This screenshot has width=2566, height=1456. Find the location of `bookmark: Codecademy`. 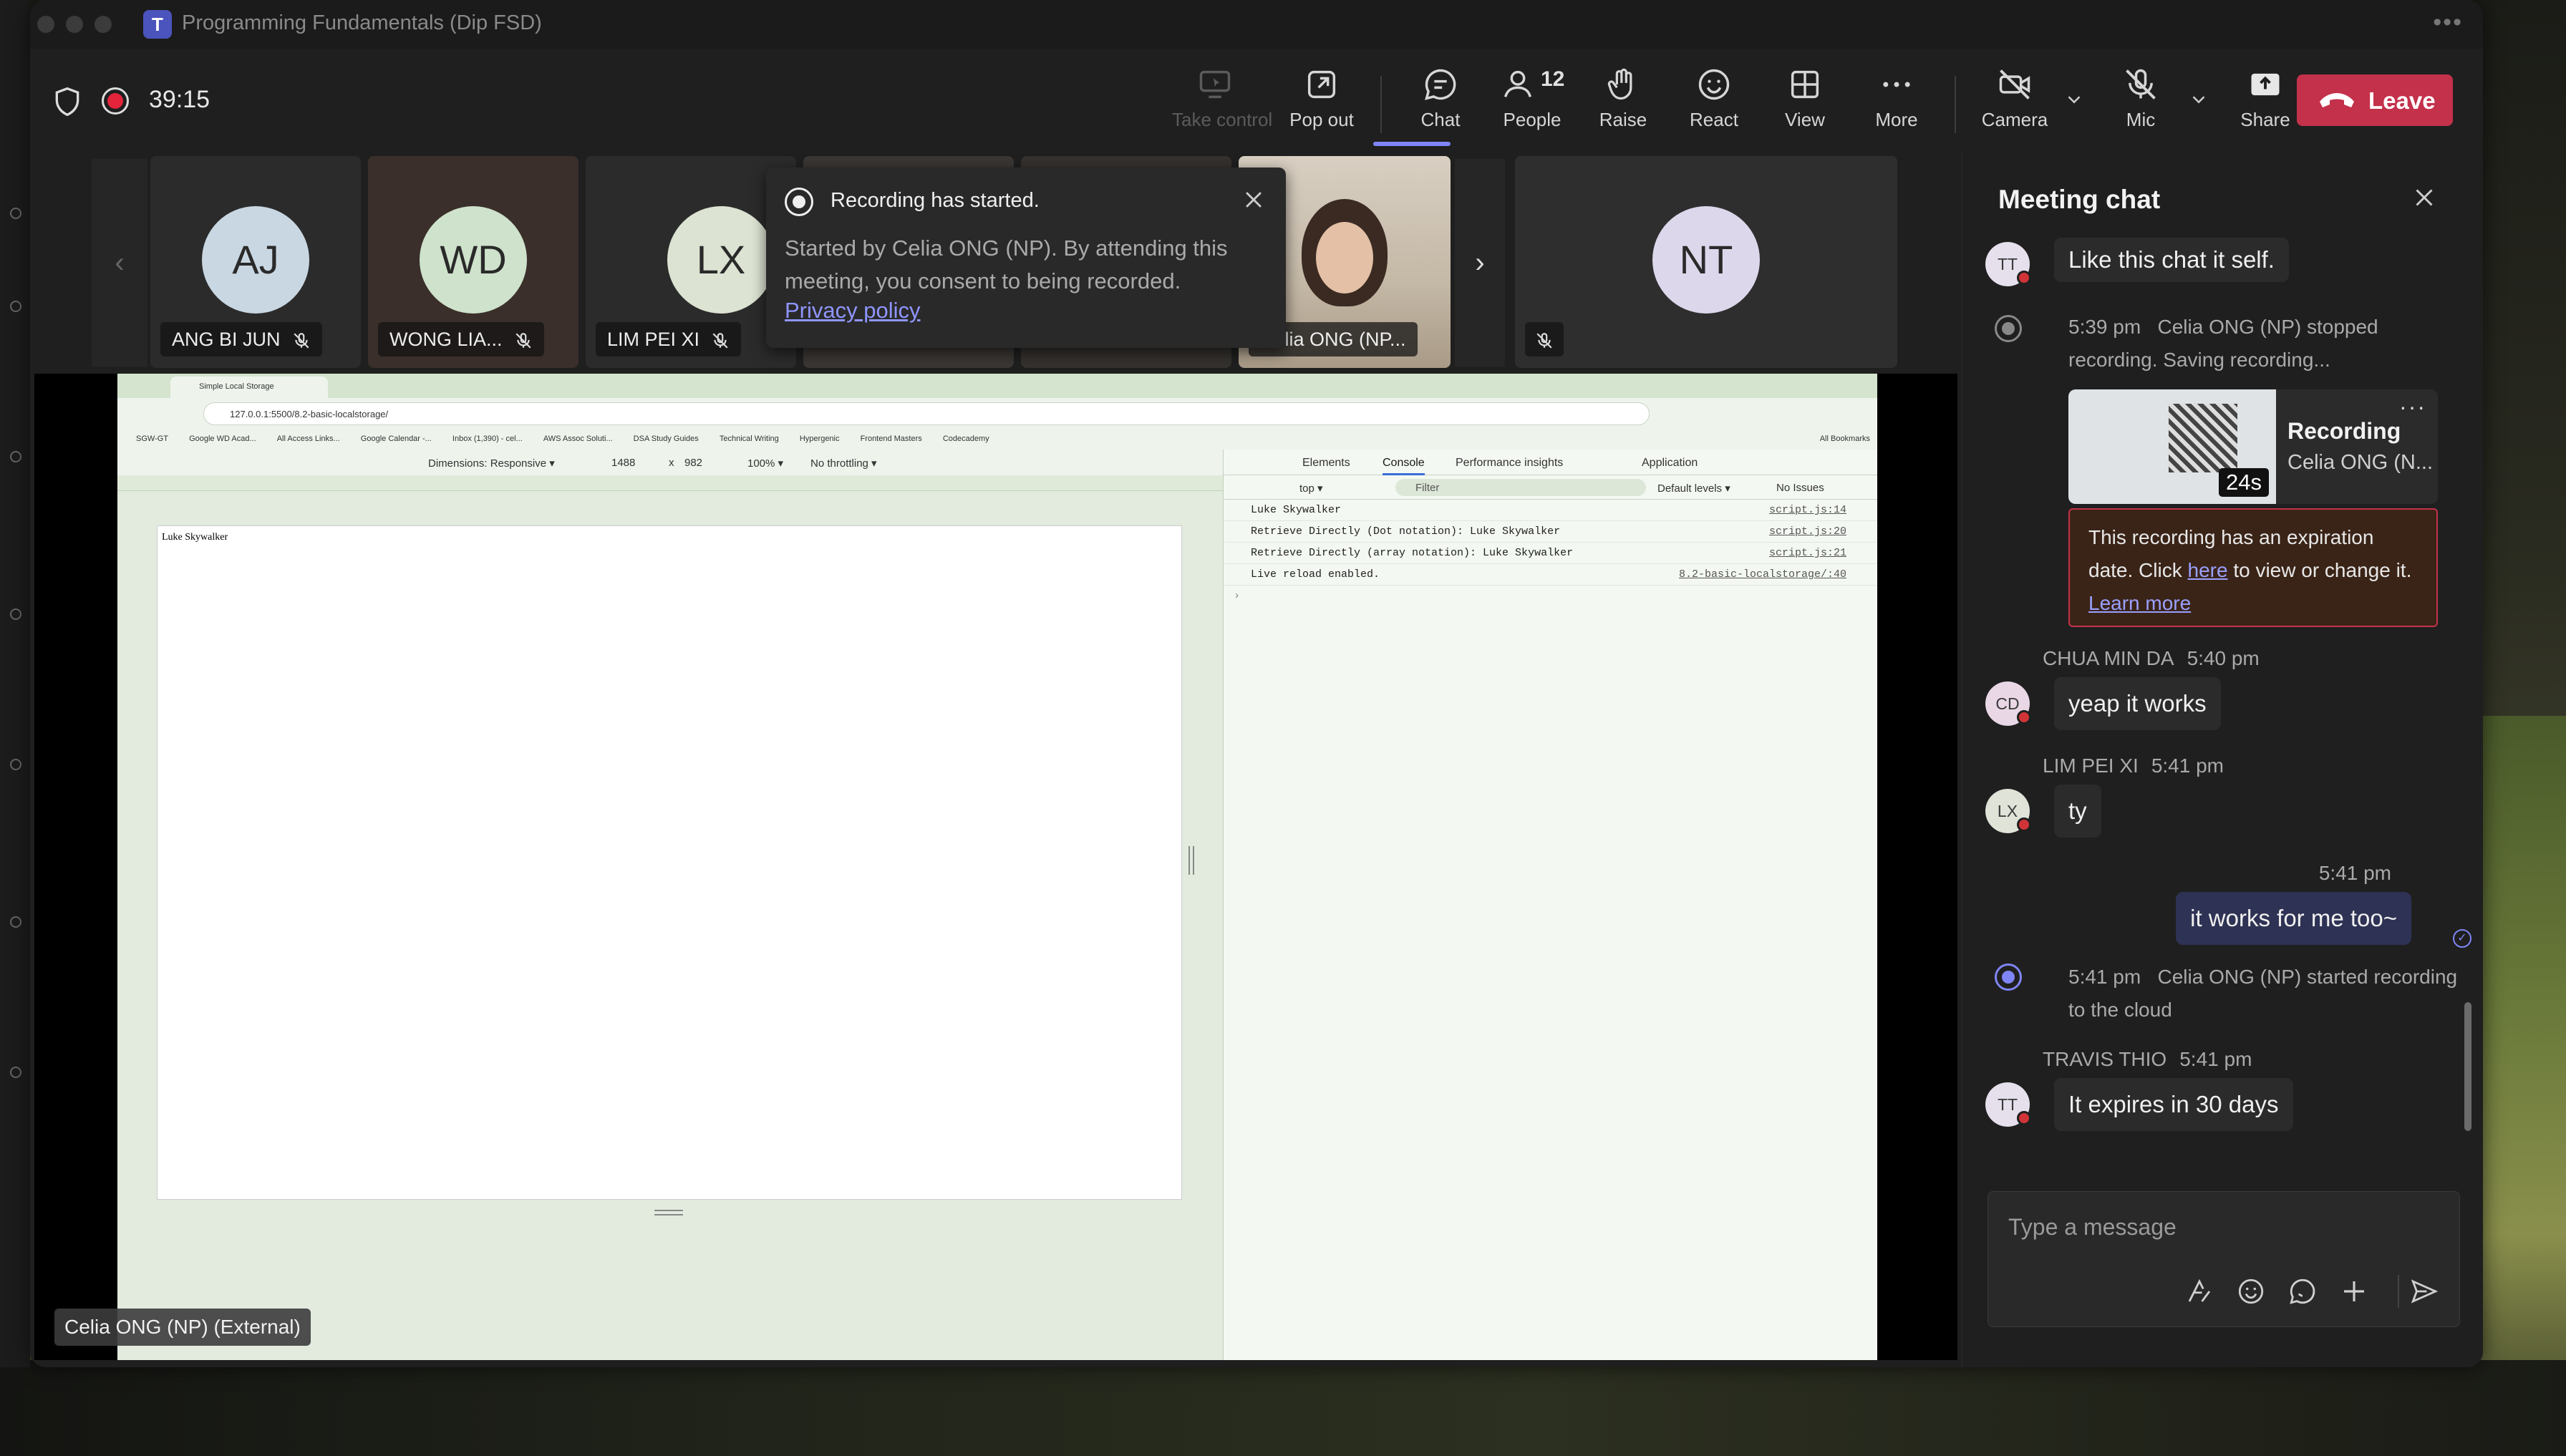

bookmark: Codecademy is located at coordinates (966, 439).